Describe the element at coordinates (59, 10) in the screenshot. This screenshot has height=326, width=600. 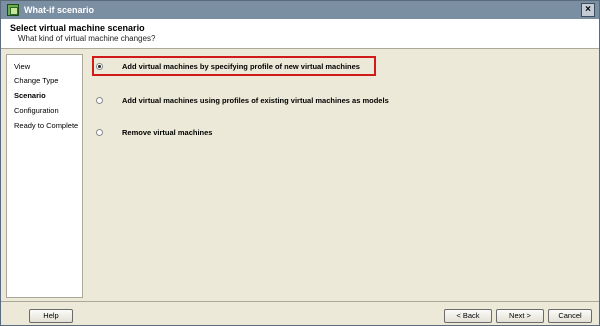
I see `window-title: What-if scenario` at that location.